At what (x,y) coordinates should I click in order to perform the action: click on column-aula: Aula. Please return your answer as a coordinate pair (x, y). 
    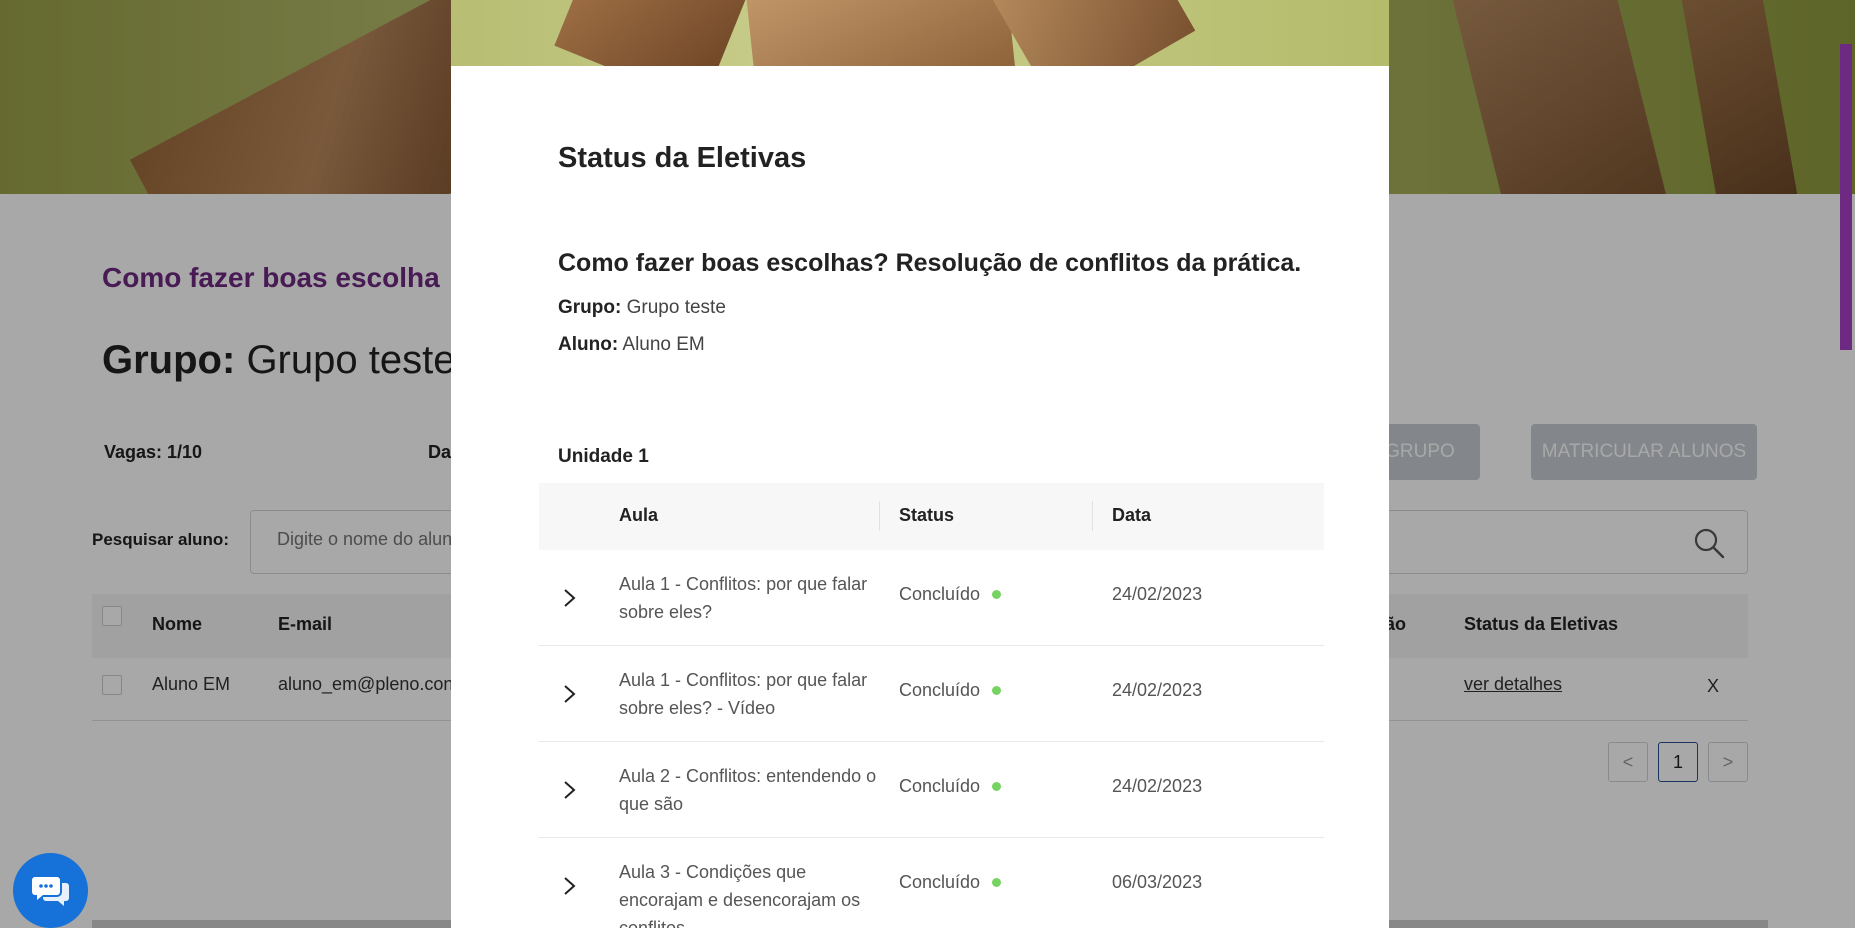
    Looking at the image, I should click on (639, 515).